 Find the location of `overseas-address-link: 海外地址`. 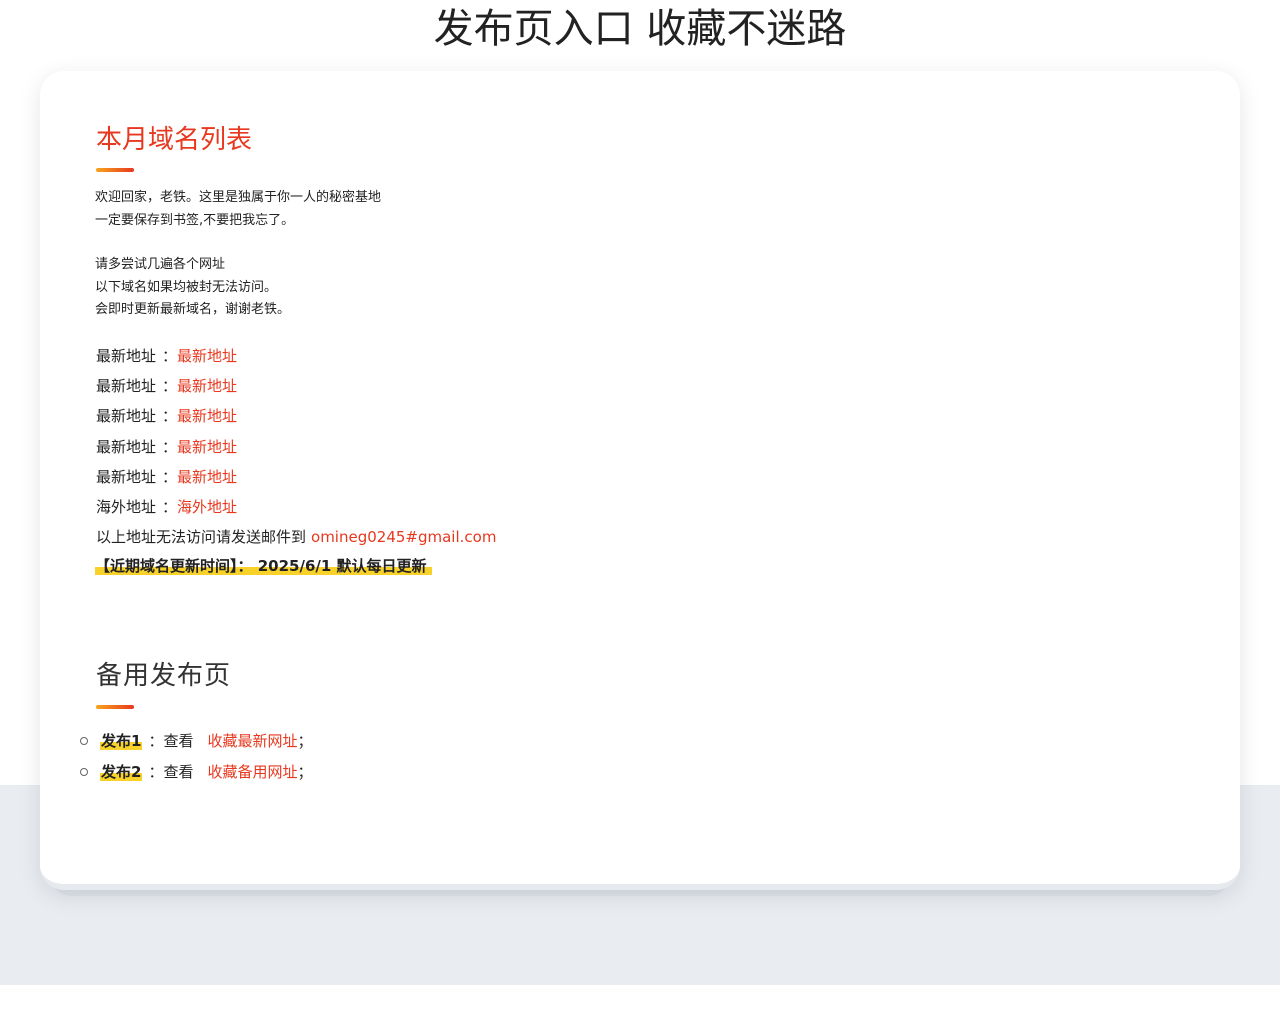

overseas-address-link: 海外地址 is located at coordinates (207, 507).